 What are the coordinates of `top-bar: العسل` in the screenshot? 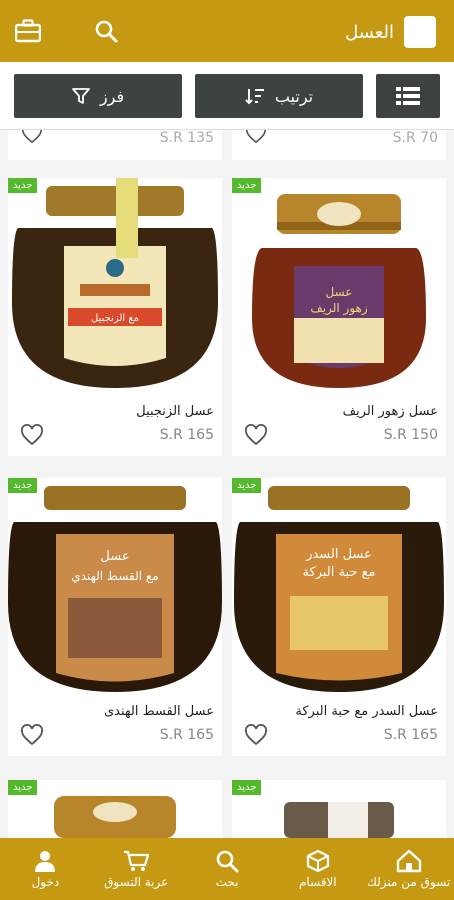 It's located at (227, 31).